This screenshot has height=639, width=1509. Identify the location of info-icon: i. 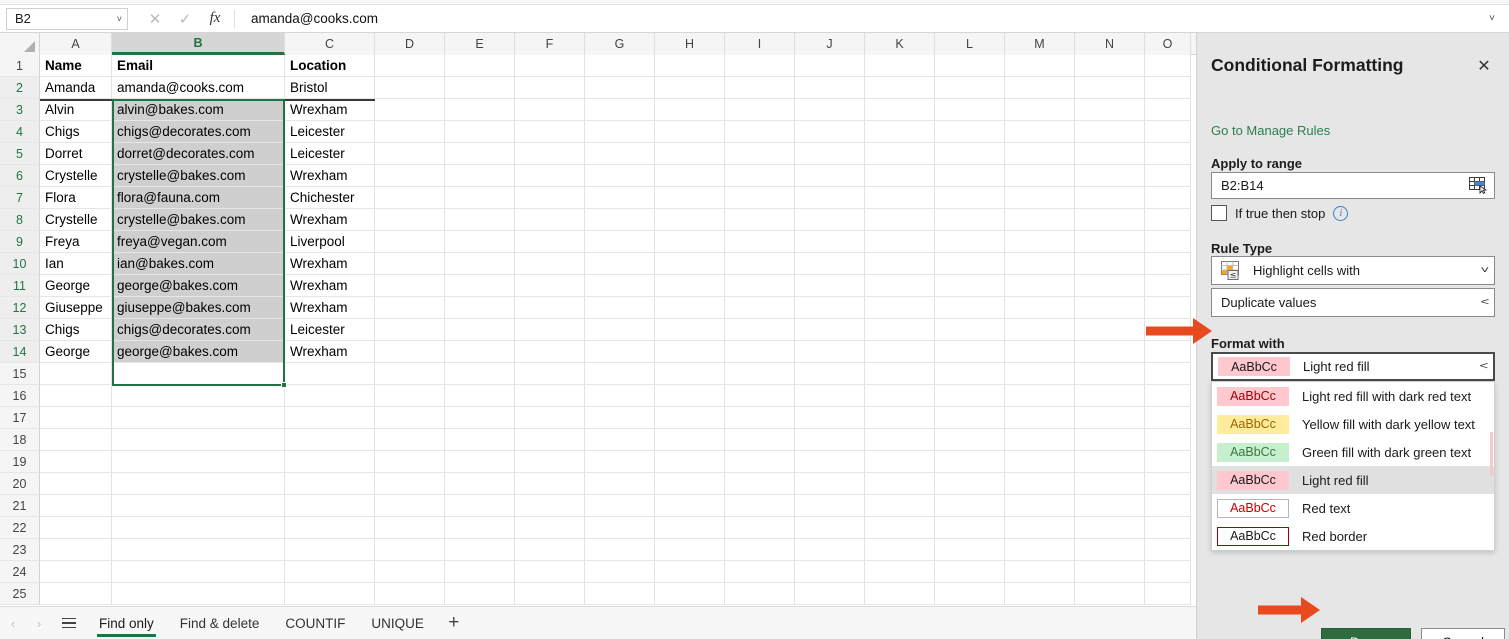
(1341, 213).